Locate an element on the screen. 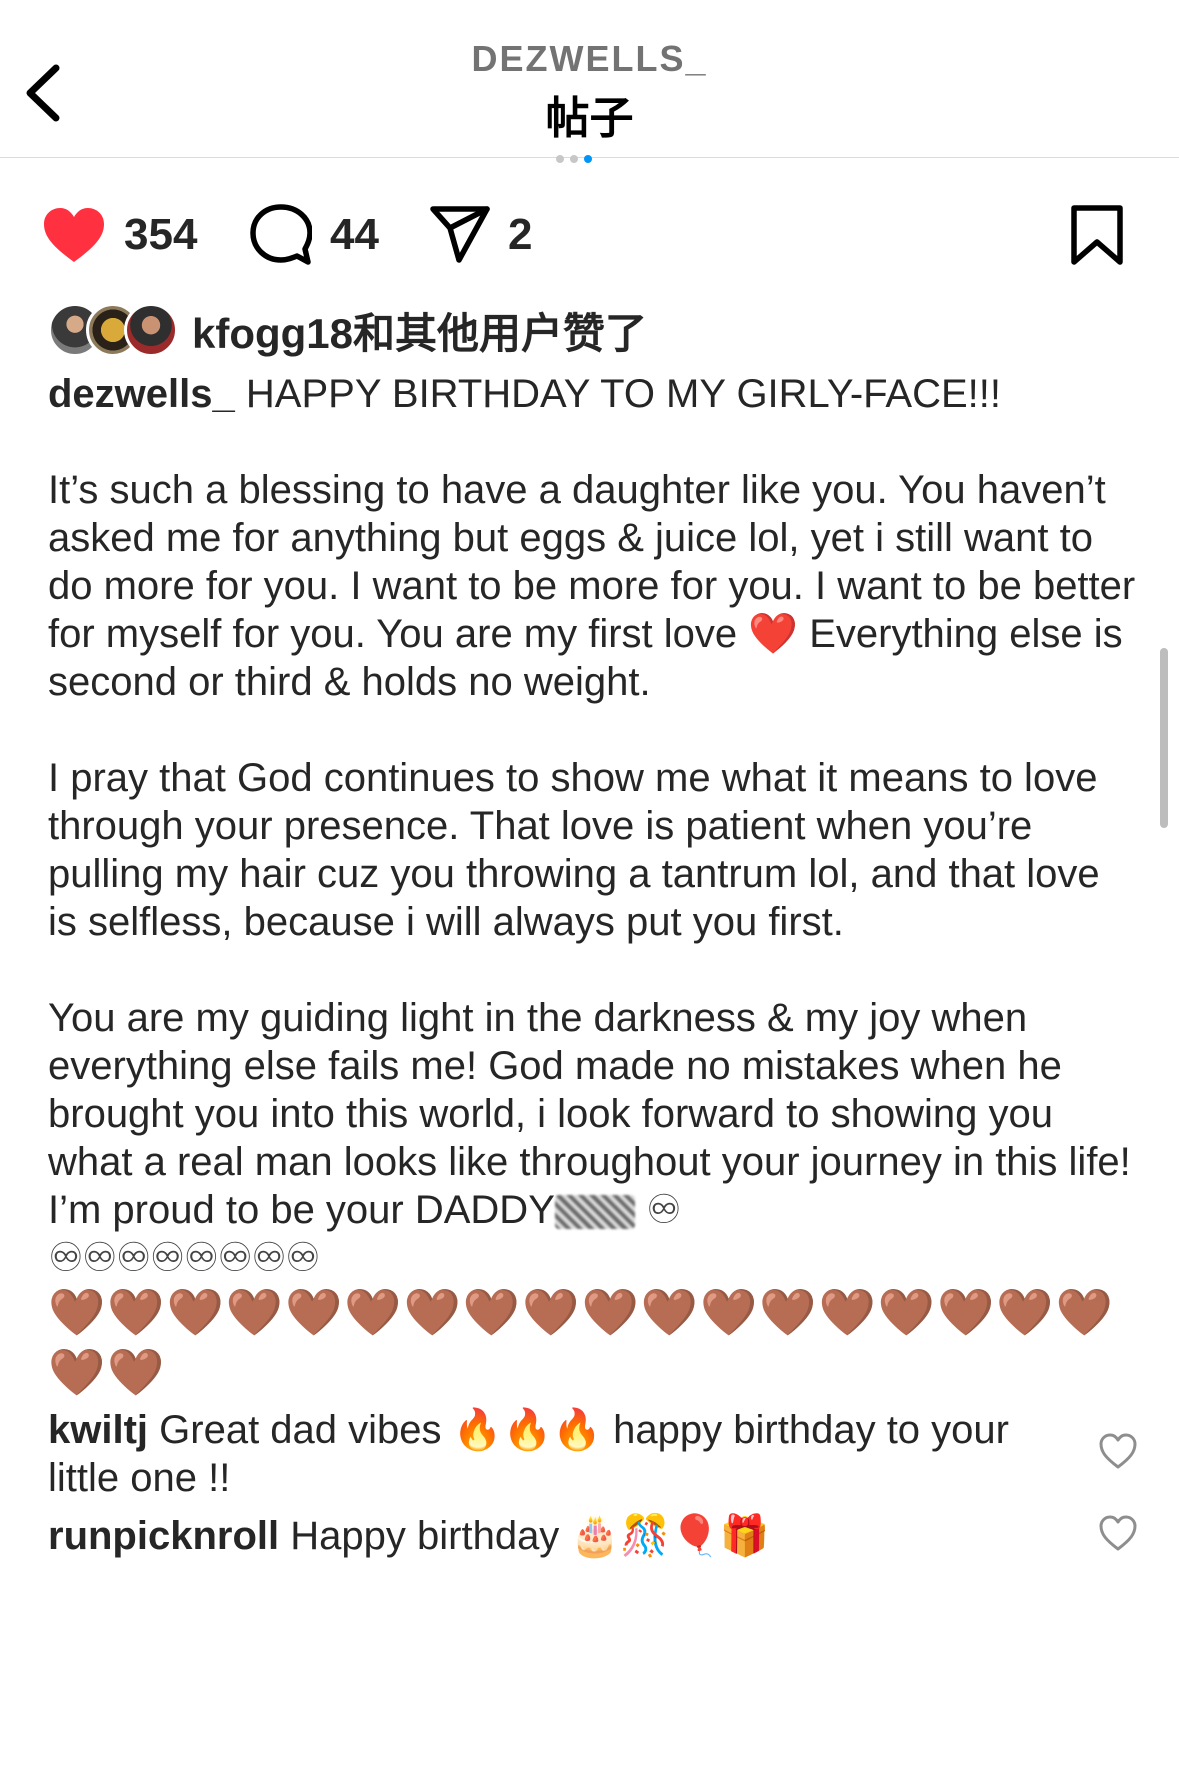 This screenshot has height=1773, width=1179. share-count: 2 is located at coordinates (520, 235).